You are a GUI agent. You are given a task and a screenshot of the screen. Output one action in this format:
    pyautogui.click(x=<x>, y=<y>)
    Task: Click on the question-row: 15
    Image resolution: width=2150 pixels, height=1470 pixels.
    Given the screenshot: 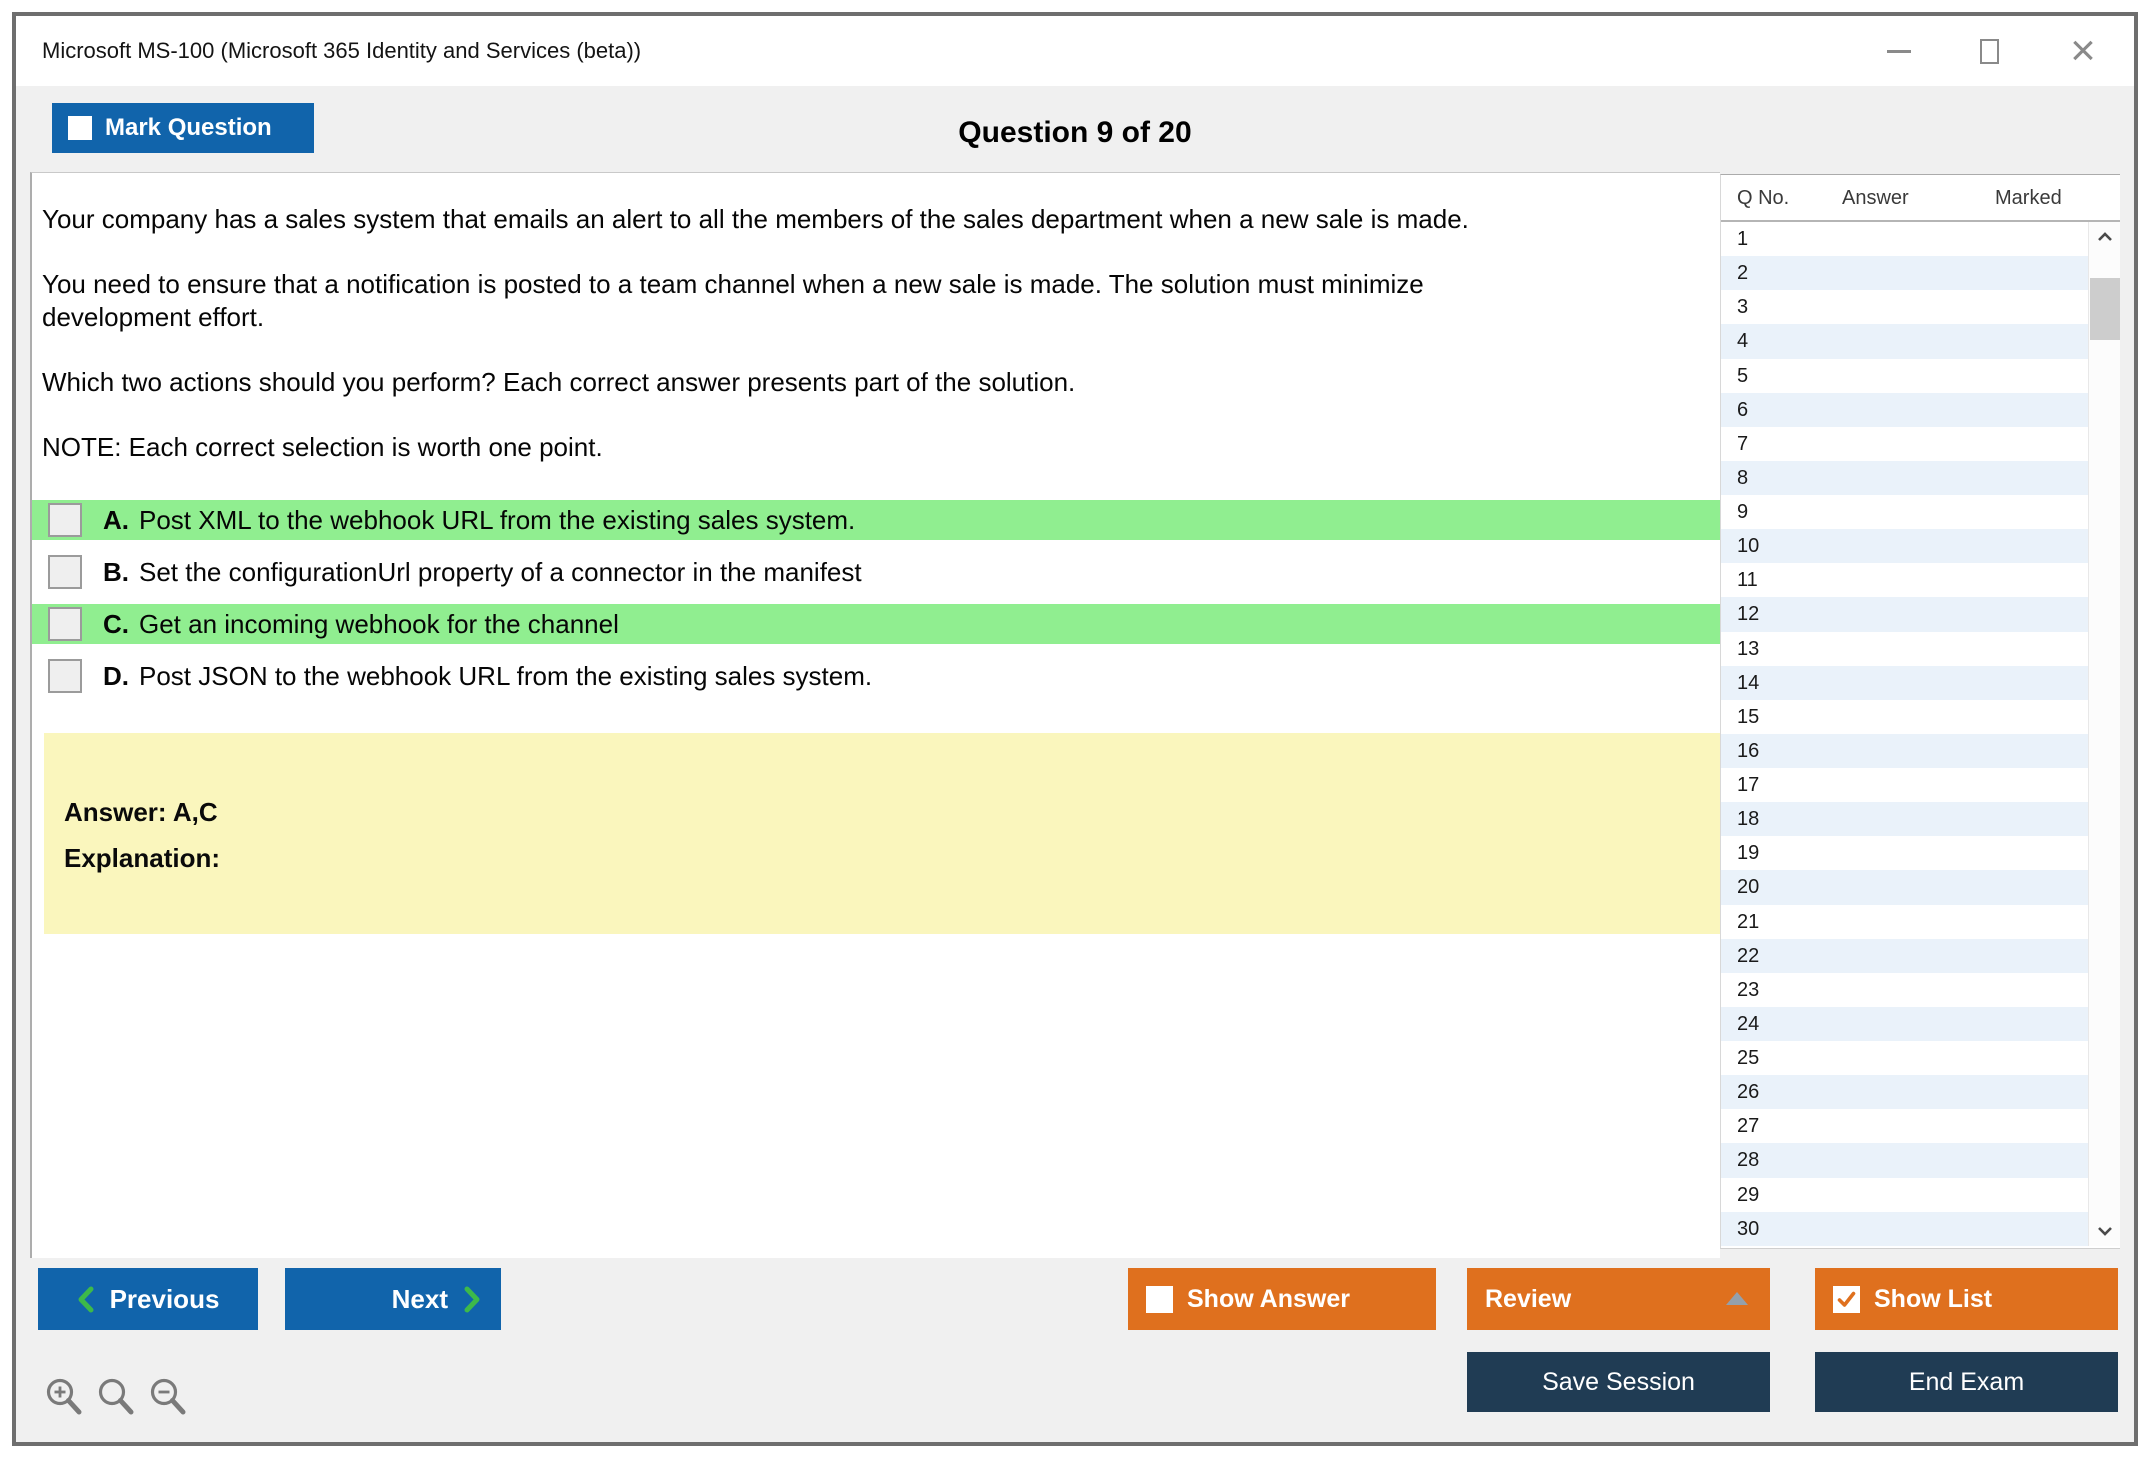 What is the action you would take?
    pyautogui.click(x=1904, y=717)
    